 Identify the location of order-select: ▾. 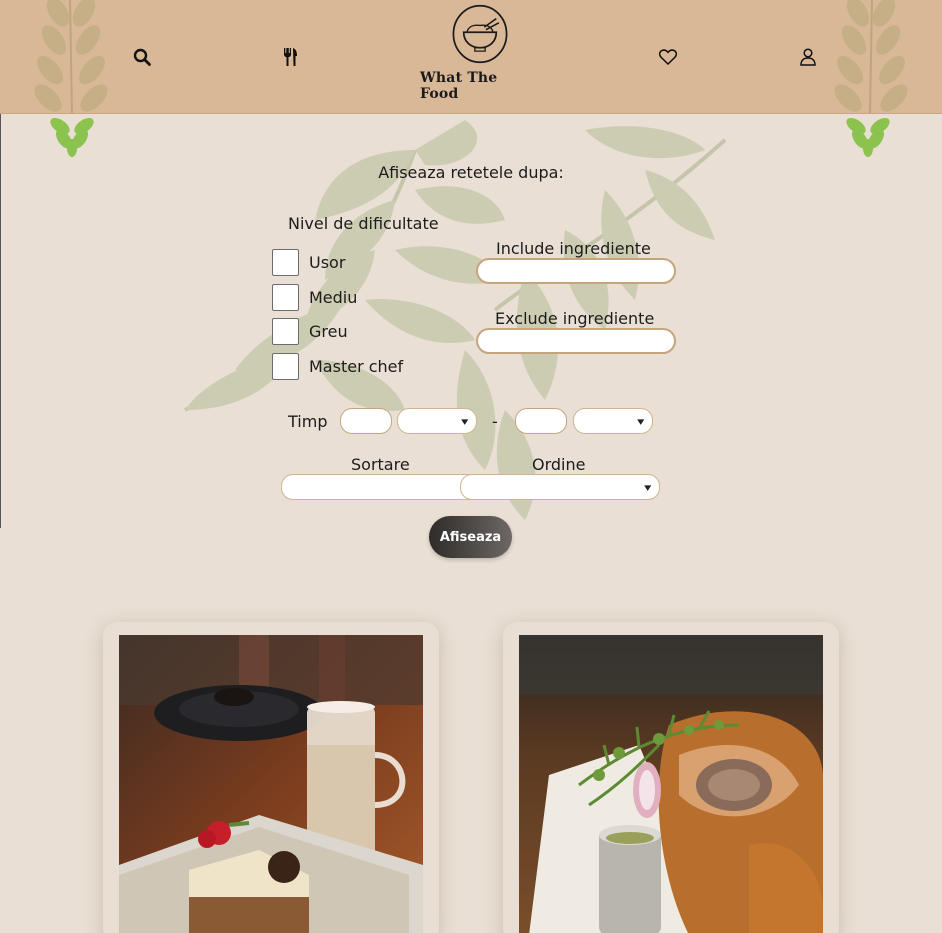
(560, 487).